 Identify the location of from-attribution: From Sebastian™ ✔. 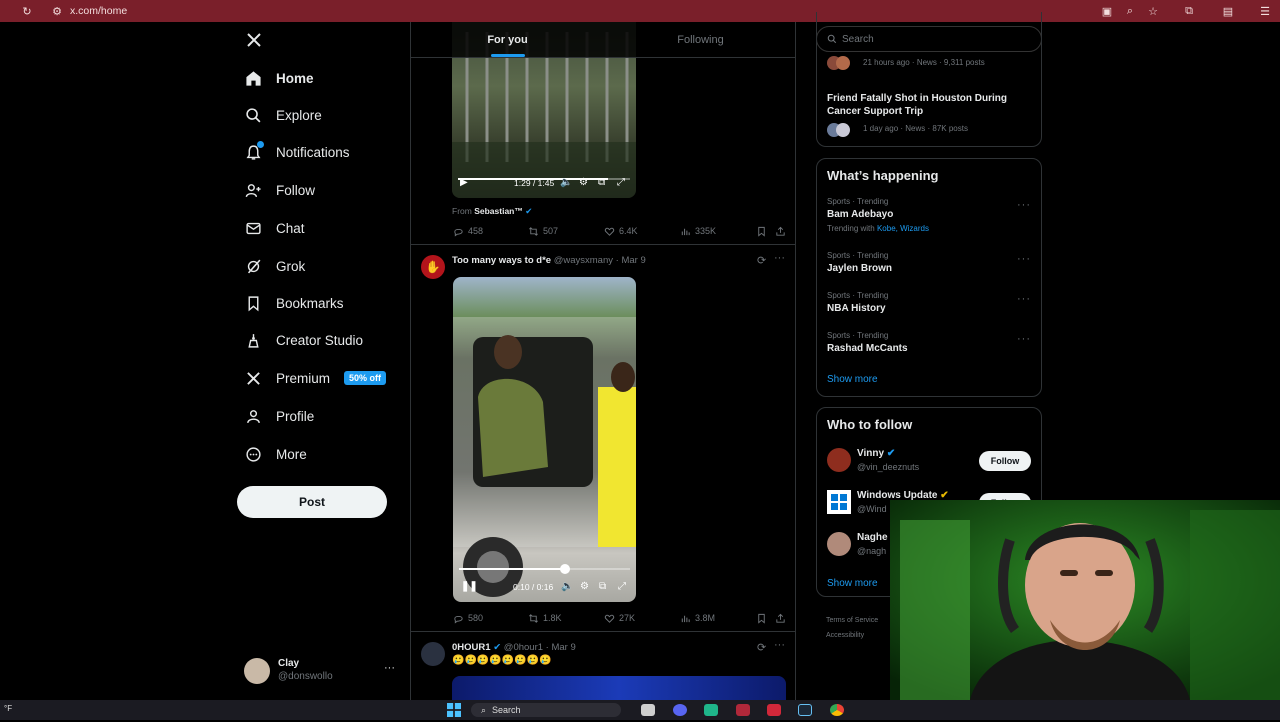
(492, 211).